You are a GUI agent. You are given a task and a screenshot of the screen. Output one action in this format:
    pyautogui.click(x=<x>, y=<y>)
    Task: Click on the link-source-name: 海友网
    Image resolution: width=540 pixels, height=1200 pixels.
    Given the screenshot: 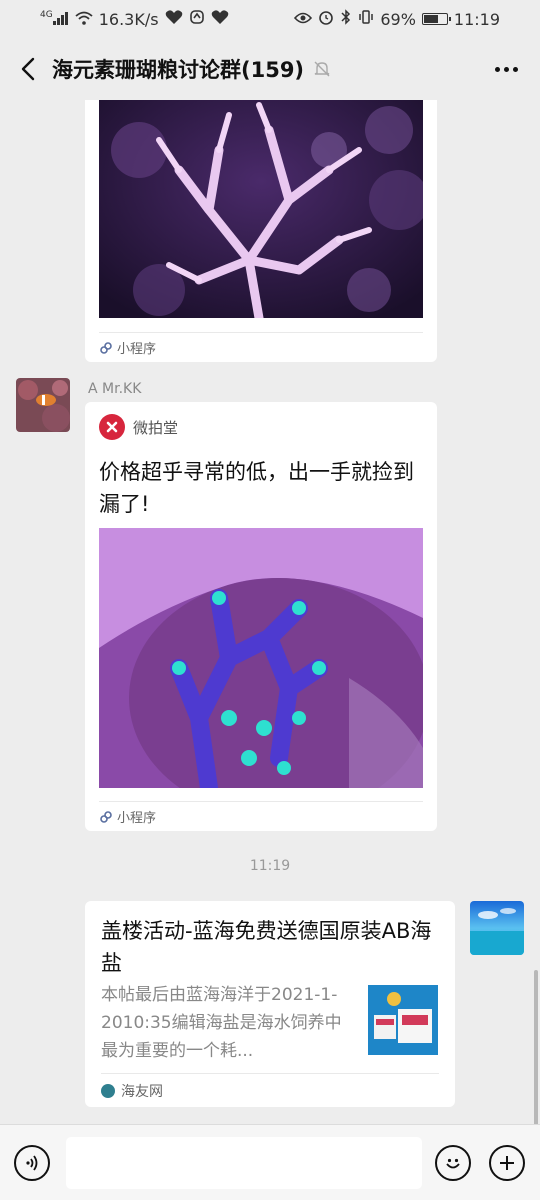 What is the action you would take?
    pyautogui.click(x=142, y=1091)
    